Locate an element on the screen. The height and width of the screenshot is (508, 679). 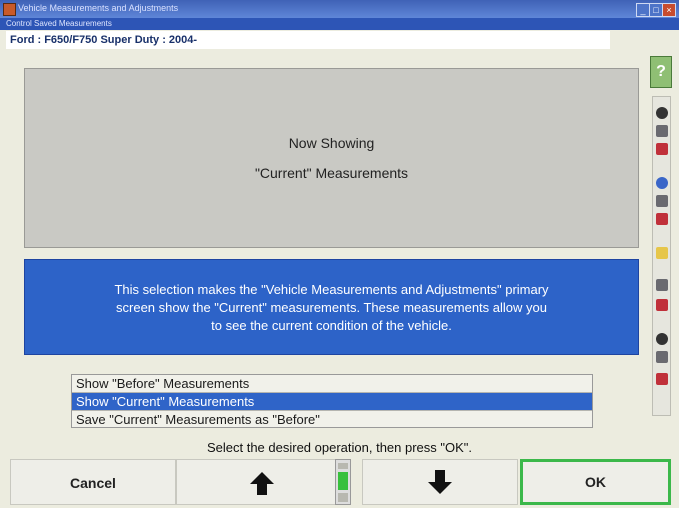
minimize-button: _ is located at coordinates (643, 10).